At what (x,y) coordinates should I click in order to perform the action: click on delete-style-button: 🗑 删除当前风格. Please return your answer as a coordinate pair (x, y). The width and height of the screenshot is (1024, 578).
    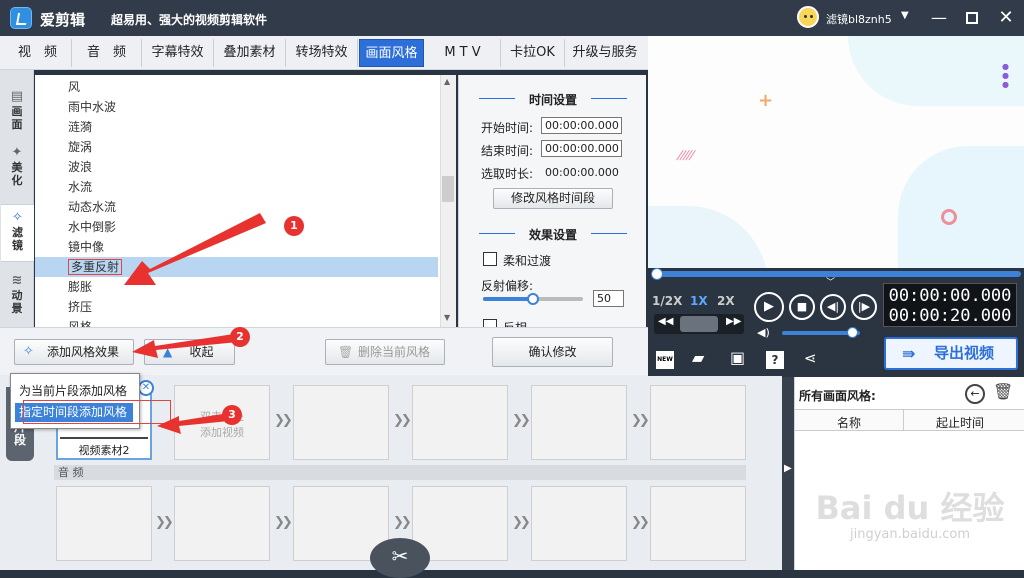
    Looking at the image, I should click on (385, 352).